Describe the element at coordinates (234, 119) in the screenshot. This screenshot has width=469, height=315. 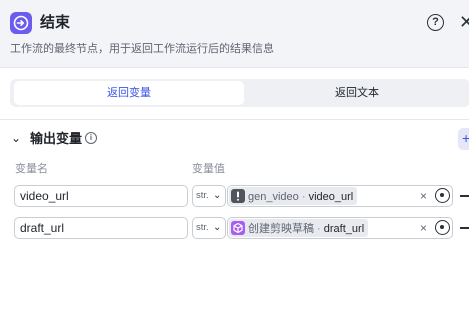
I see `section-divider` at that location.